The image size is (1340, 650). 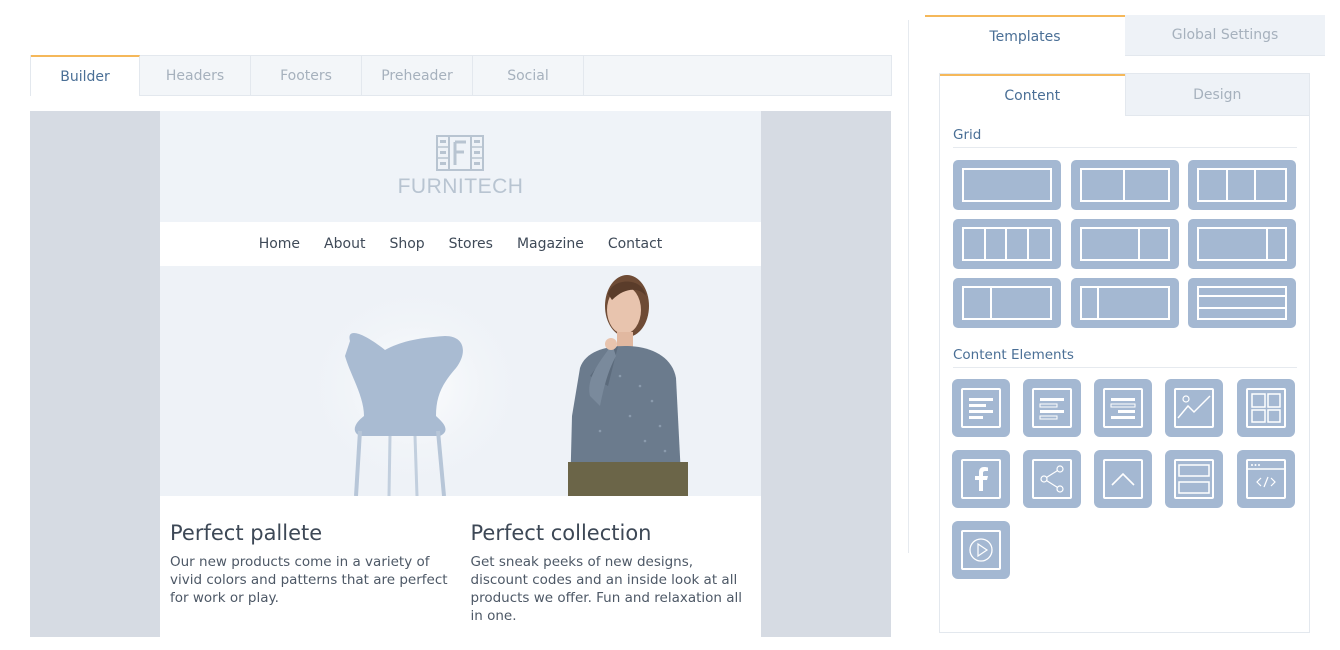 What do you see at coordinates (406, 244) in the screenshot?
I see `nav-link-shop: Shop` at bounding box center [406, 244].